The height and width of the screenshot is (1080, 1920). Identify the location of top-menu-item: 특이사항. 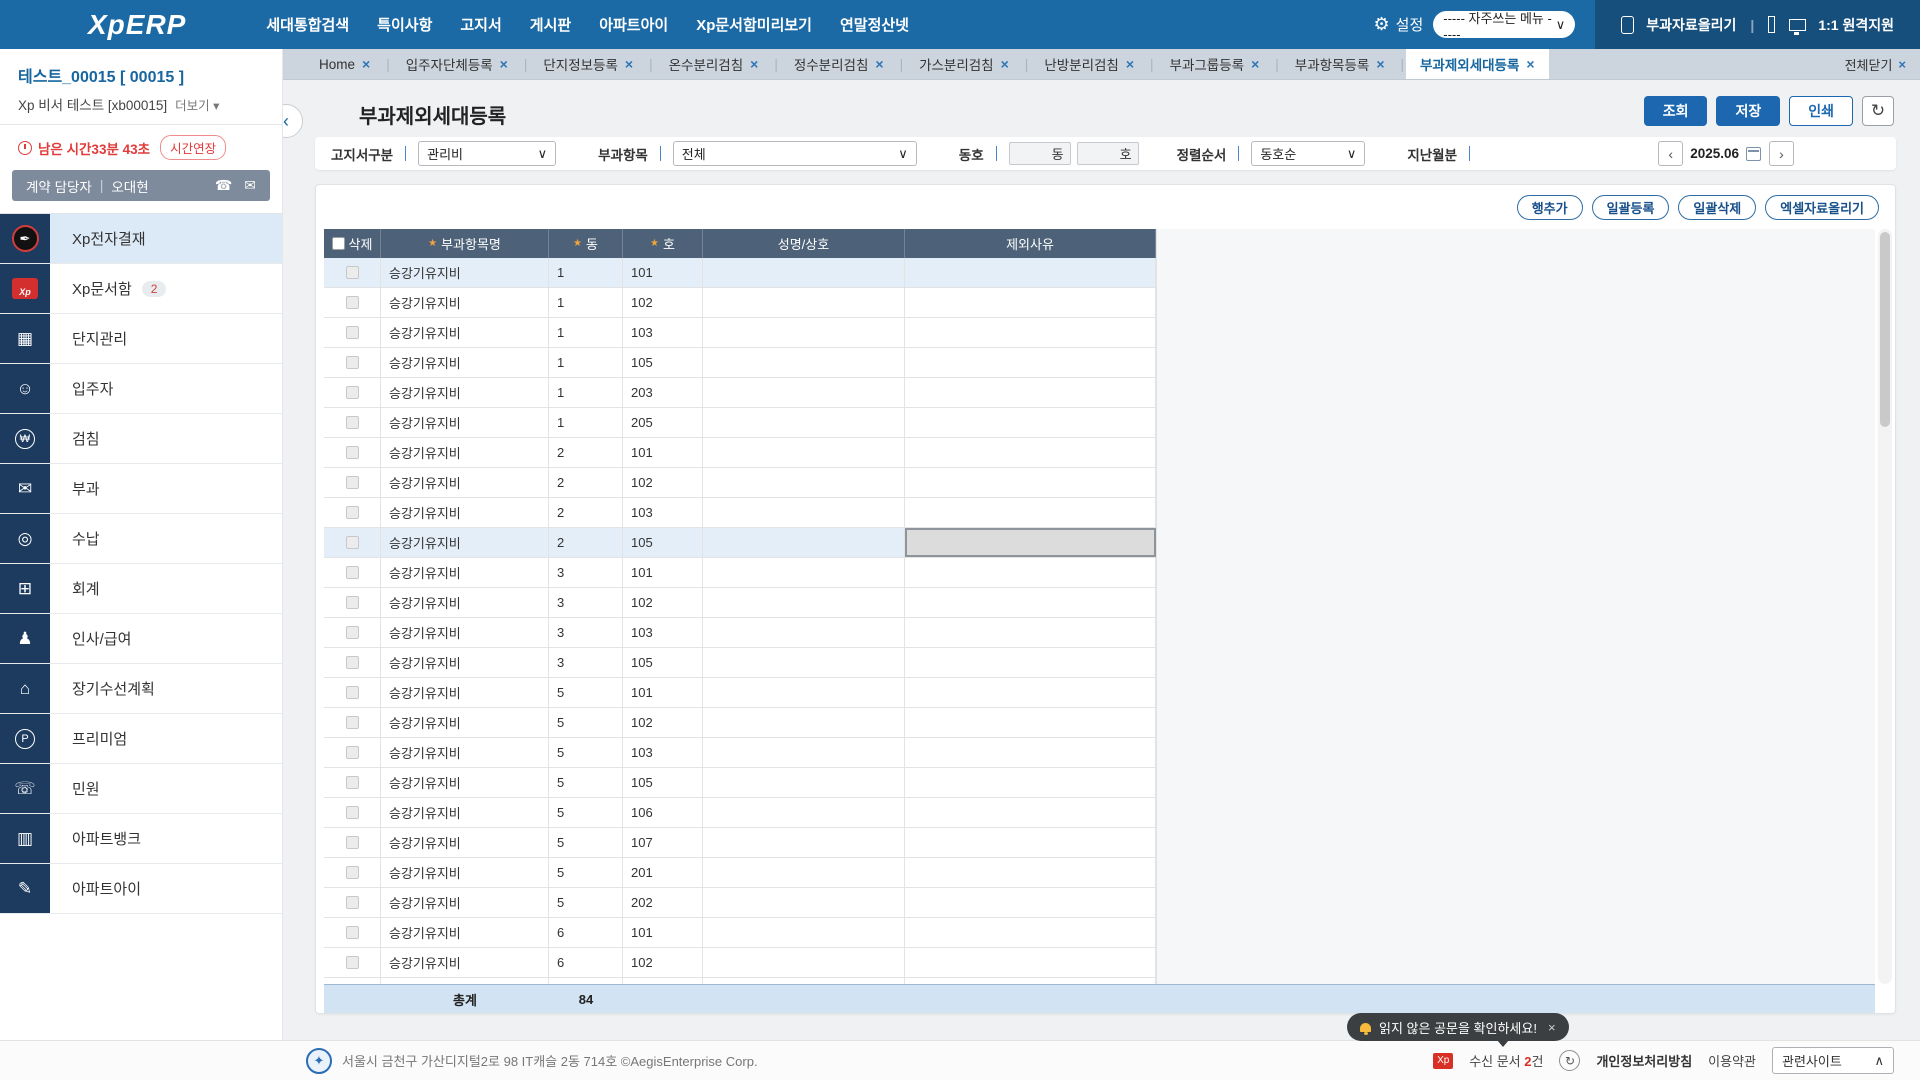
(404, 24).